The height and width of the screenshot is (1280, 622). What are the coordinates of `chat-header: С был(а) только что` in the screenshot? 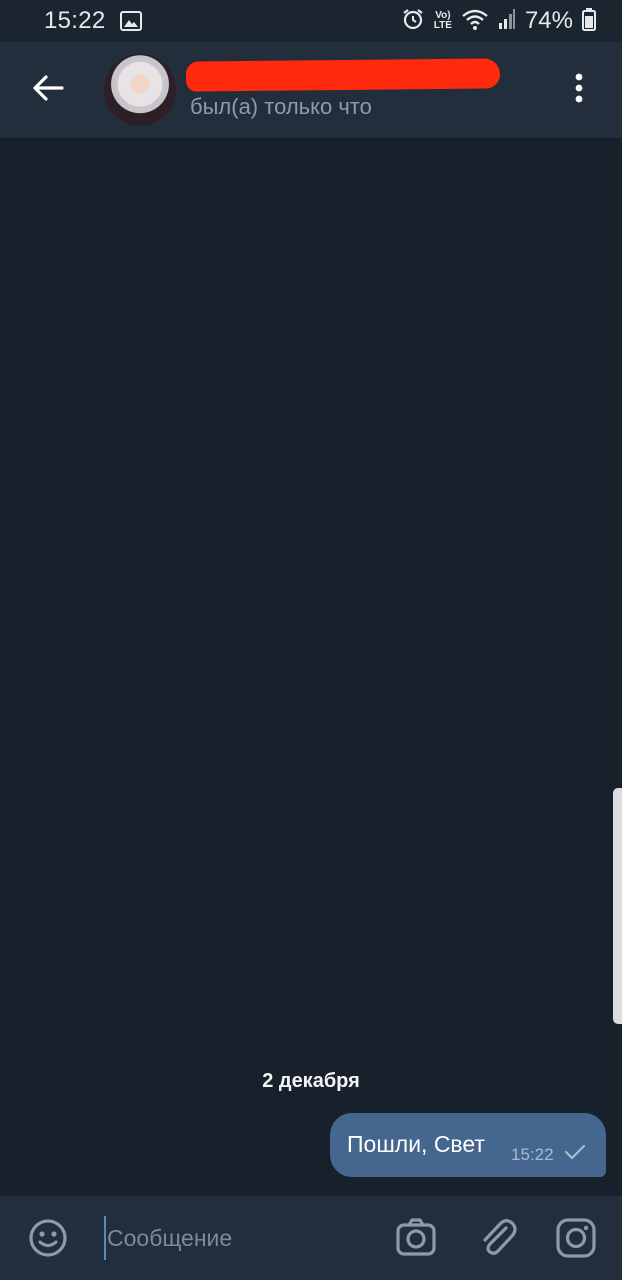 It's located at (311, 90).